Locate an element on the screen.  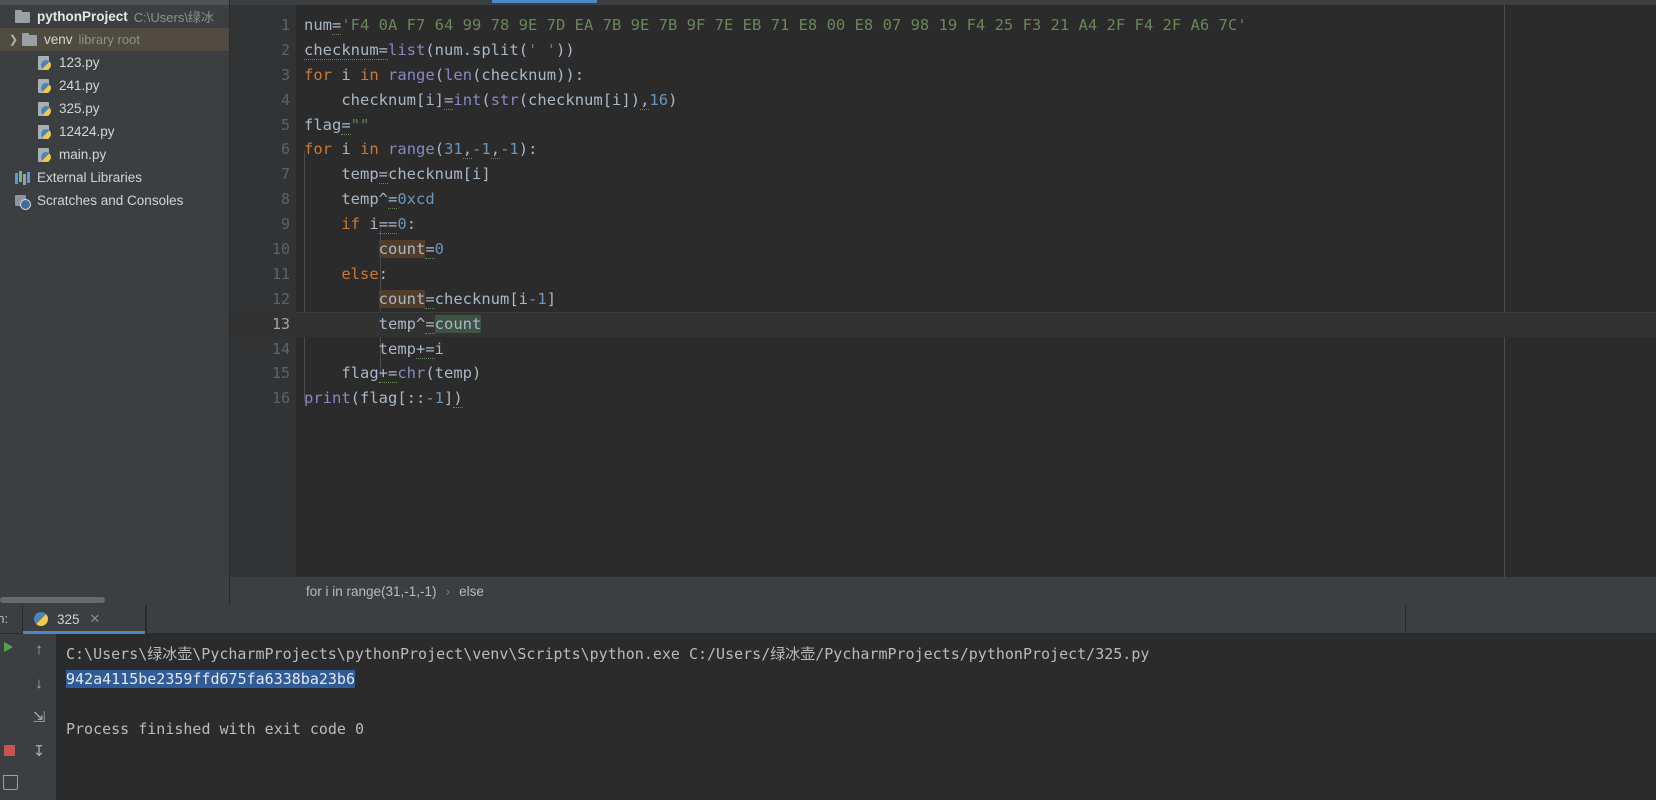
run-tab-bar-filler is located at coordinates (775, 619).